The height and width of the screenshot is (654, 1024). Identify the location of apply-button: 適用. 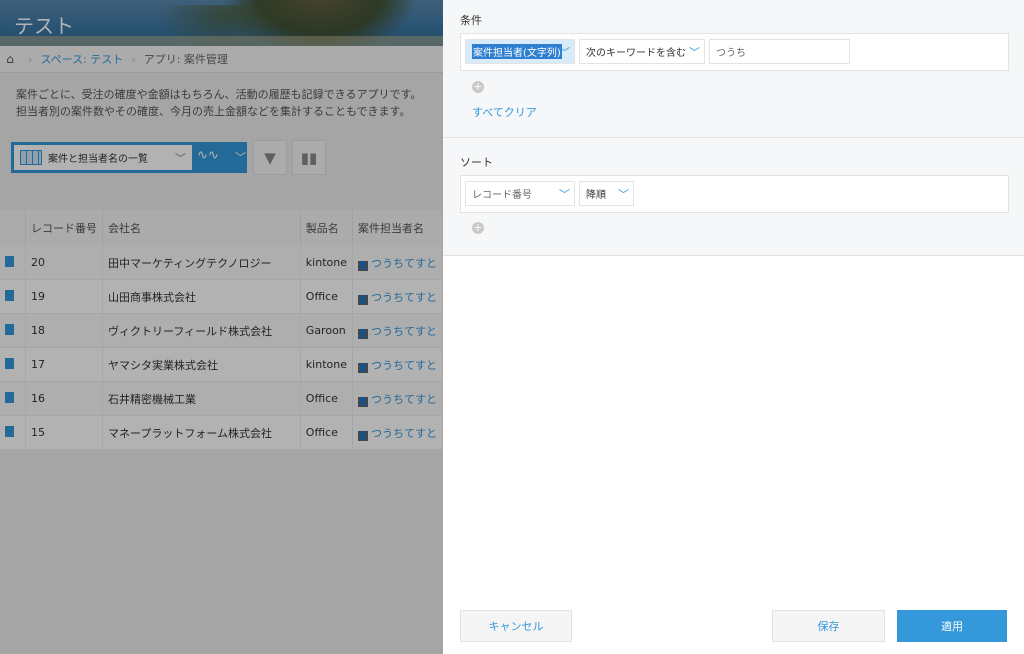
(952, 626).